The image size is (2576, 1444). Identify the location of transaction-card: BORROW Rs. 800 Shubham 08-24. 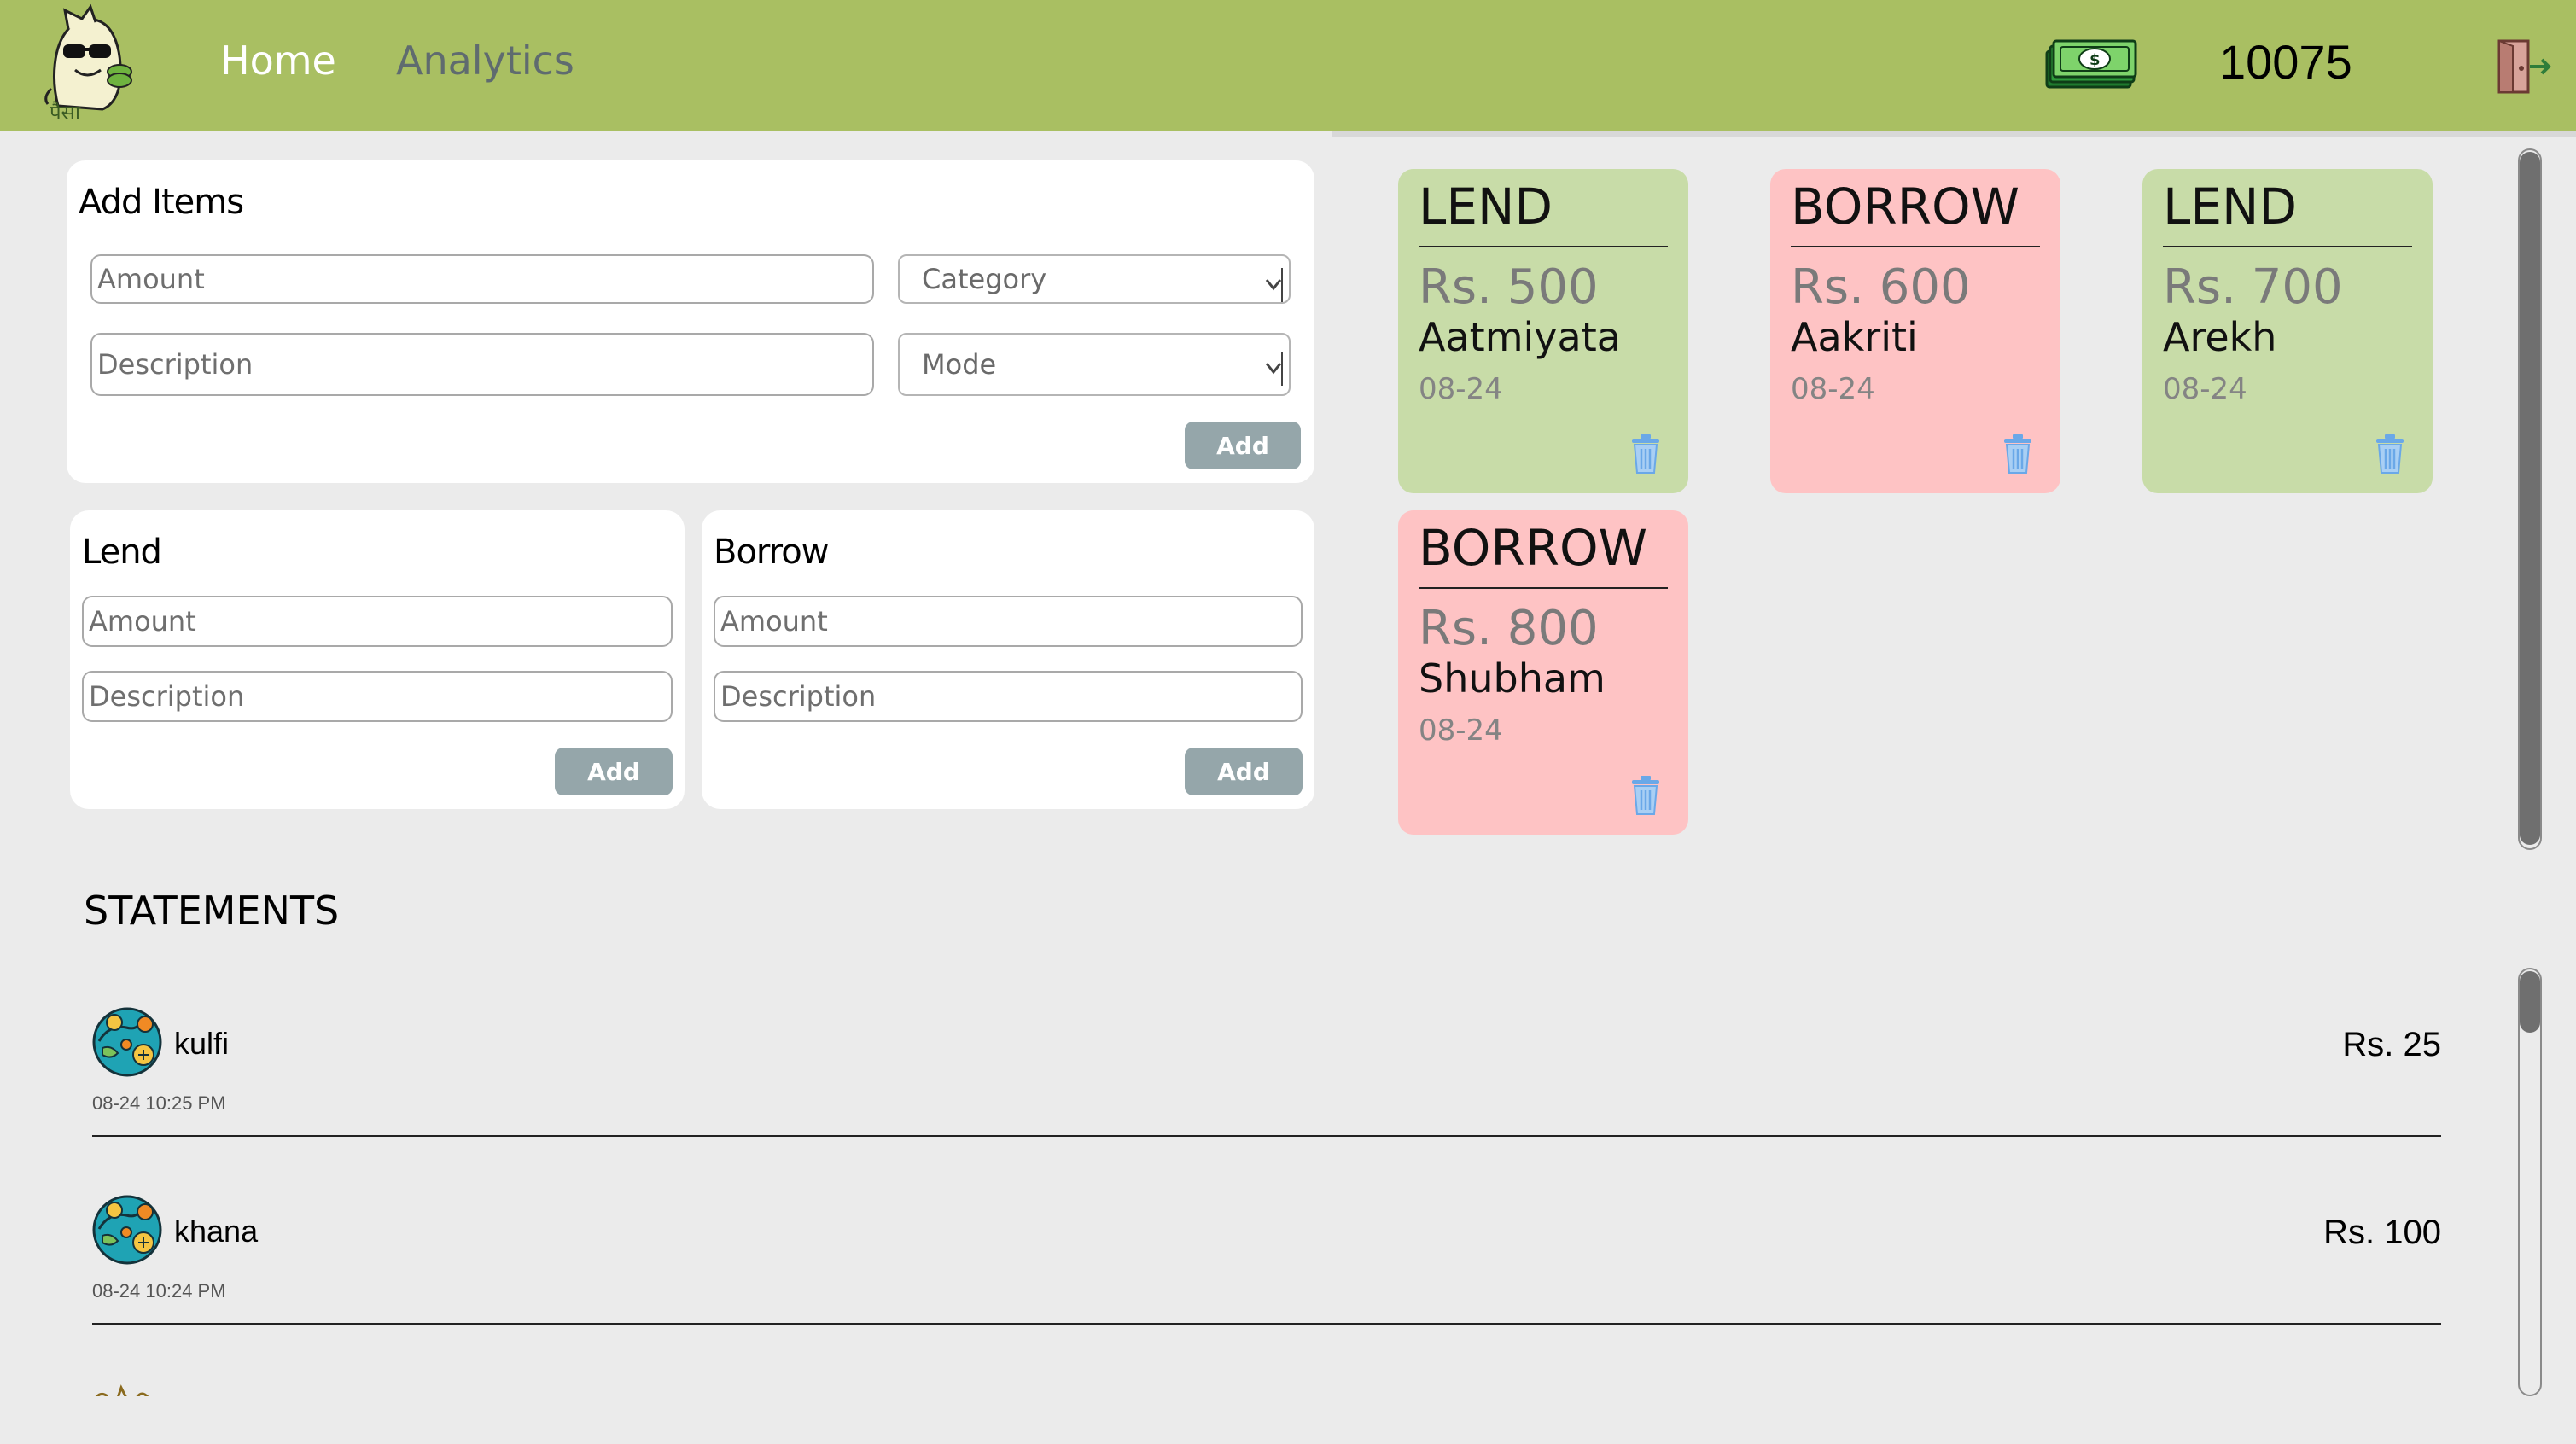
(1543, 672).